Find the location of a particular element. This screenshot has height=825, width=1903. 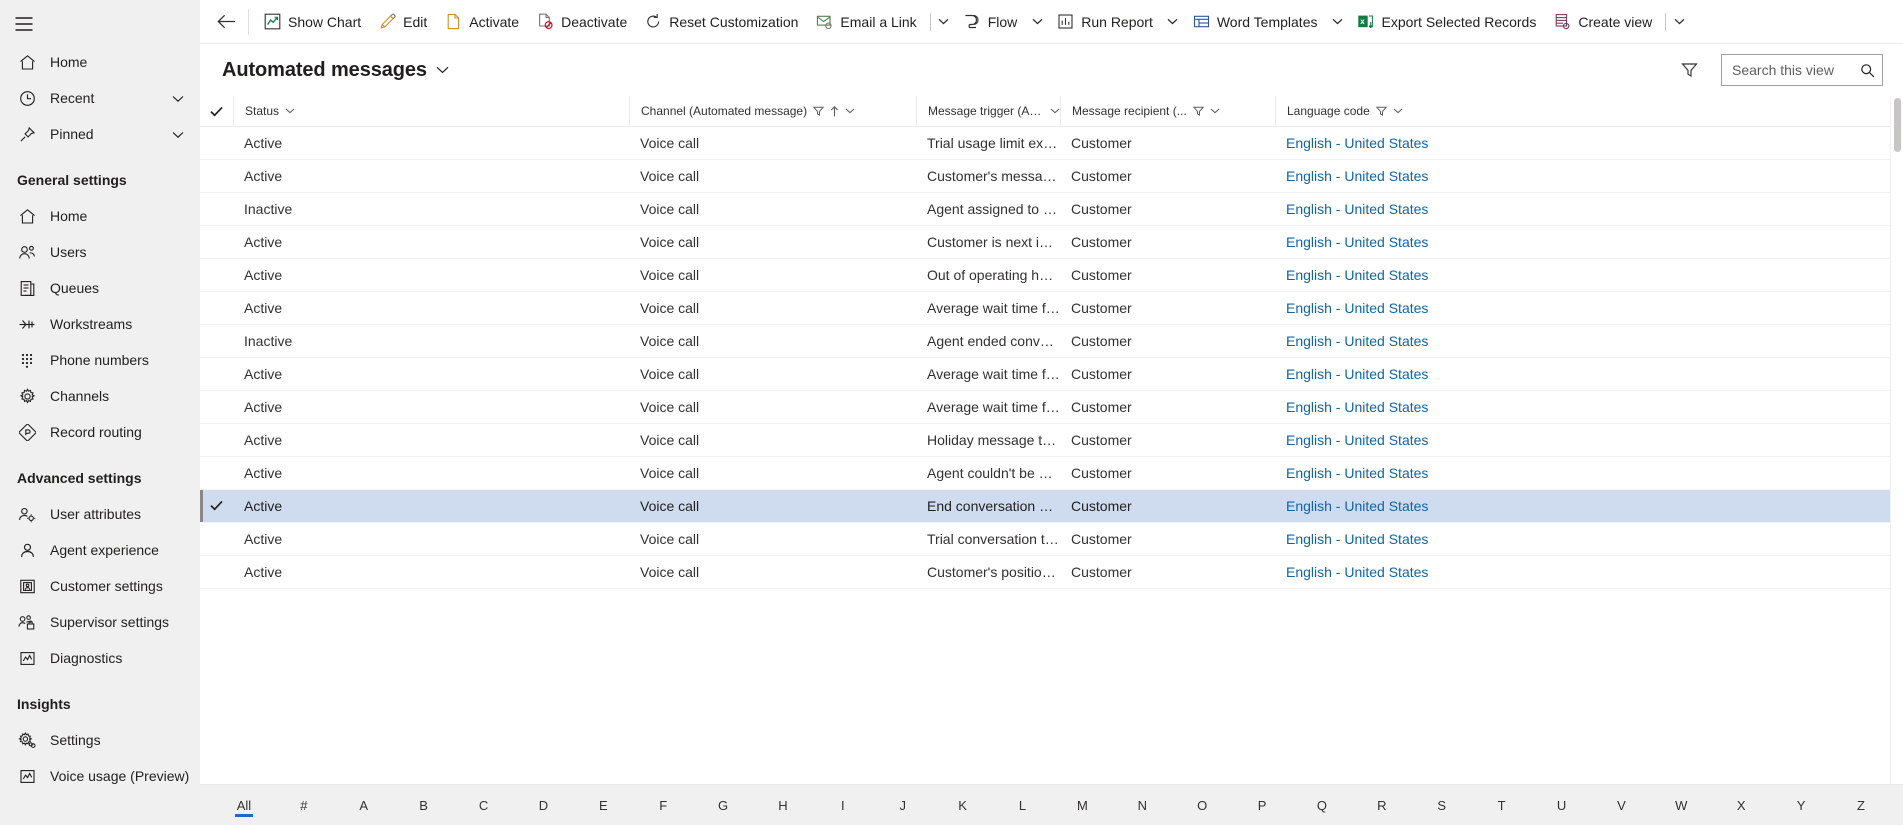

search-box is located at coordinates (1802, 70).